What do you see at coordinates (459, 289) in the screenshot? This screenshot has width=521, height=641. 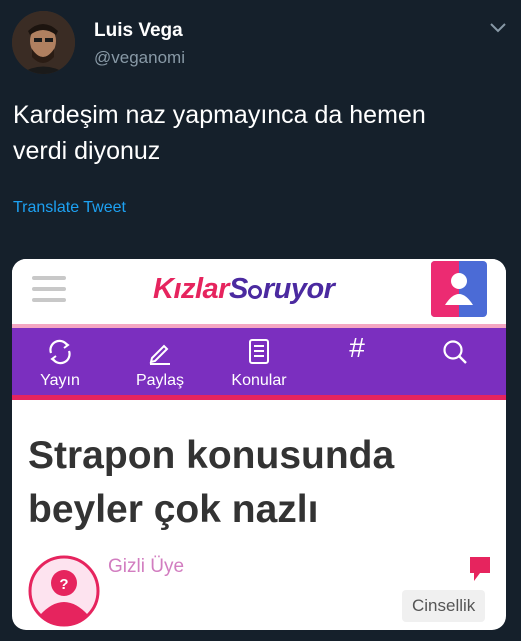 I see `user-profile-icon` at bounding box center [459, 289].